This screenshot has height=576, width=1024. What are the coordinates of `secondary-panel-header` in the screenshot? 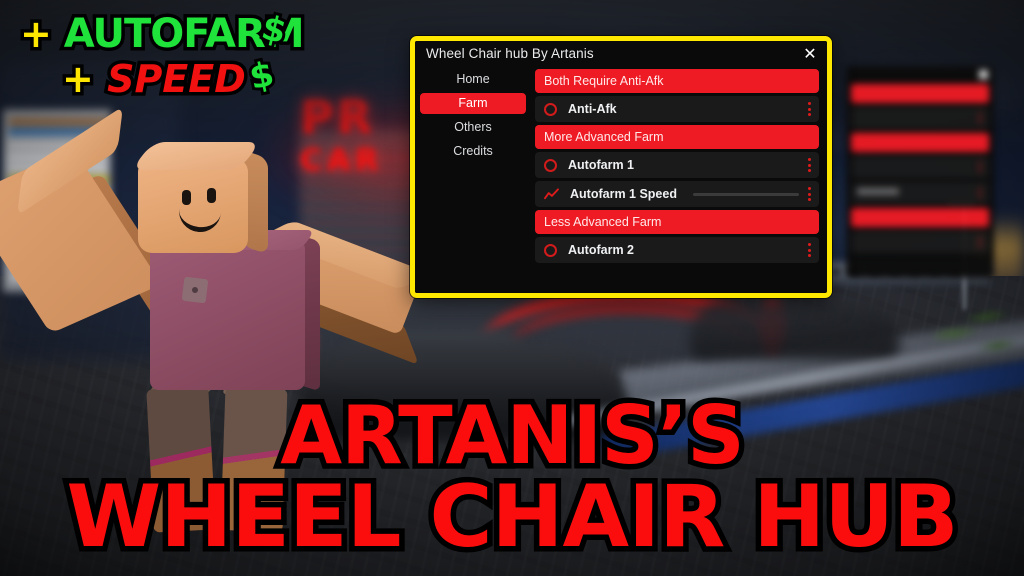 It's located at (920, 75).